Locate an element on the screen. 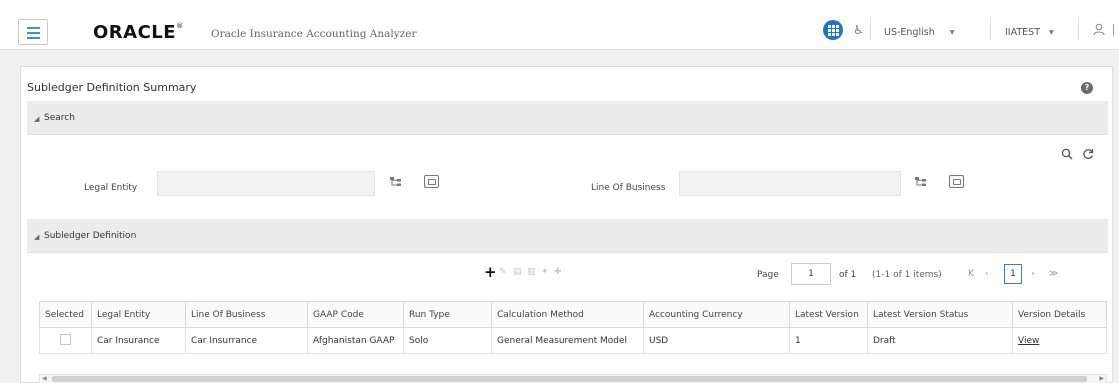 The height and width of the screenshot is (383, 1119). first-page-icon: K is located at coordinates (971, 274).